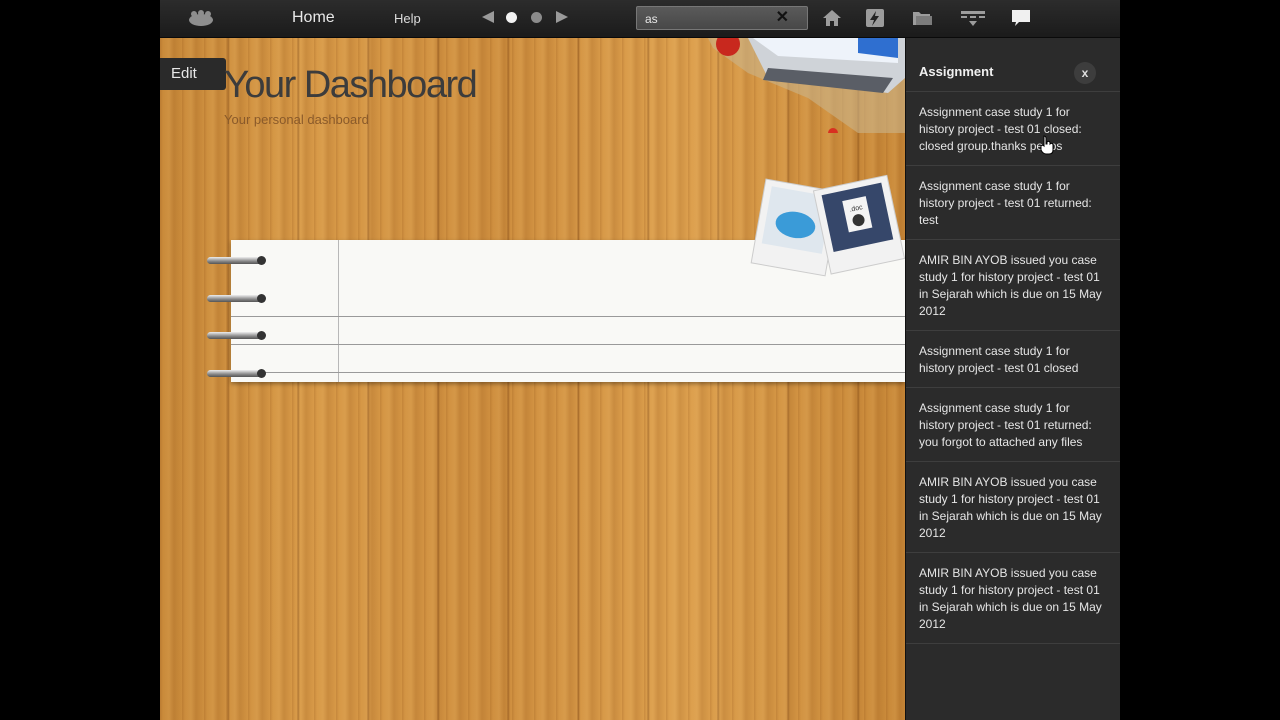  What do you see at coordinates (1047, 145) in the screenshot?
I see `mouse-cursor-icon` at bounding box center [1047, 145].